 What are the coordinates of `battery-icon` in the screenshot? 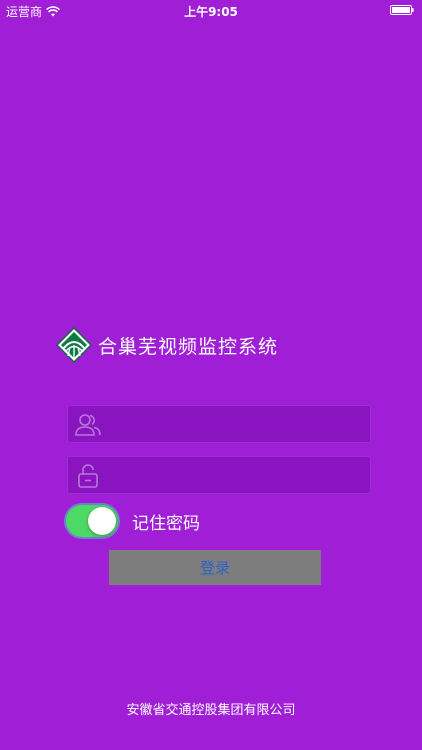 It's located at (402, 10).